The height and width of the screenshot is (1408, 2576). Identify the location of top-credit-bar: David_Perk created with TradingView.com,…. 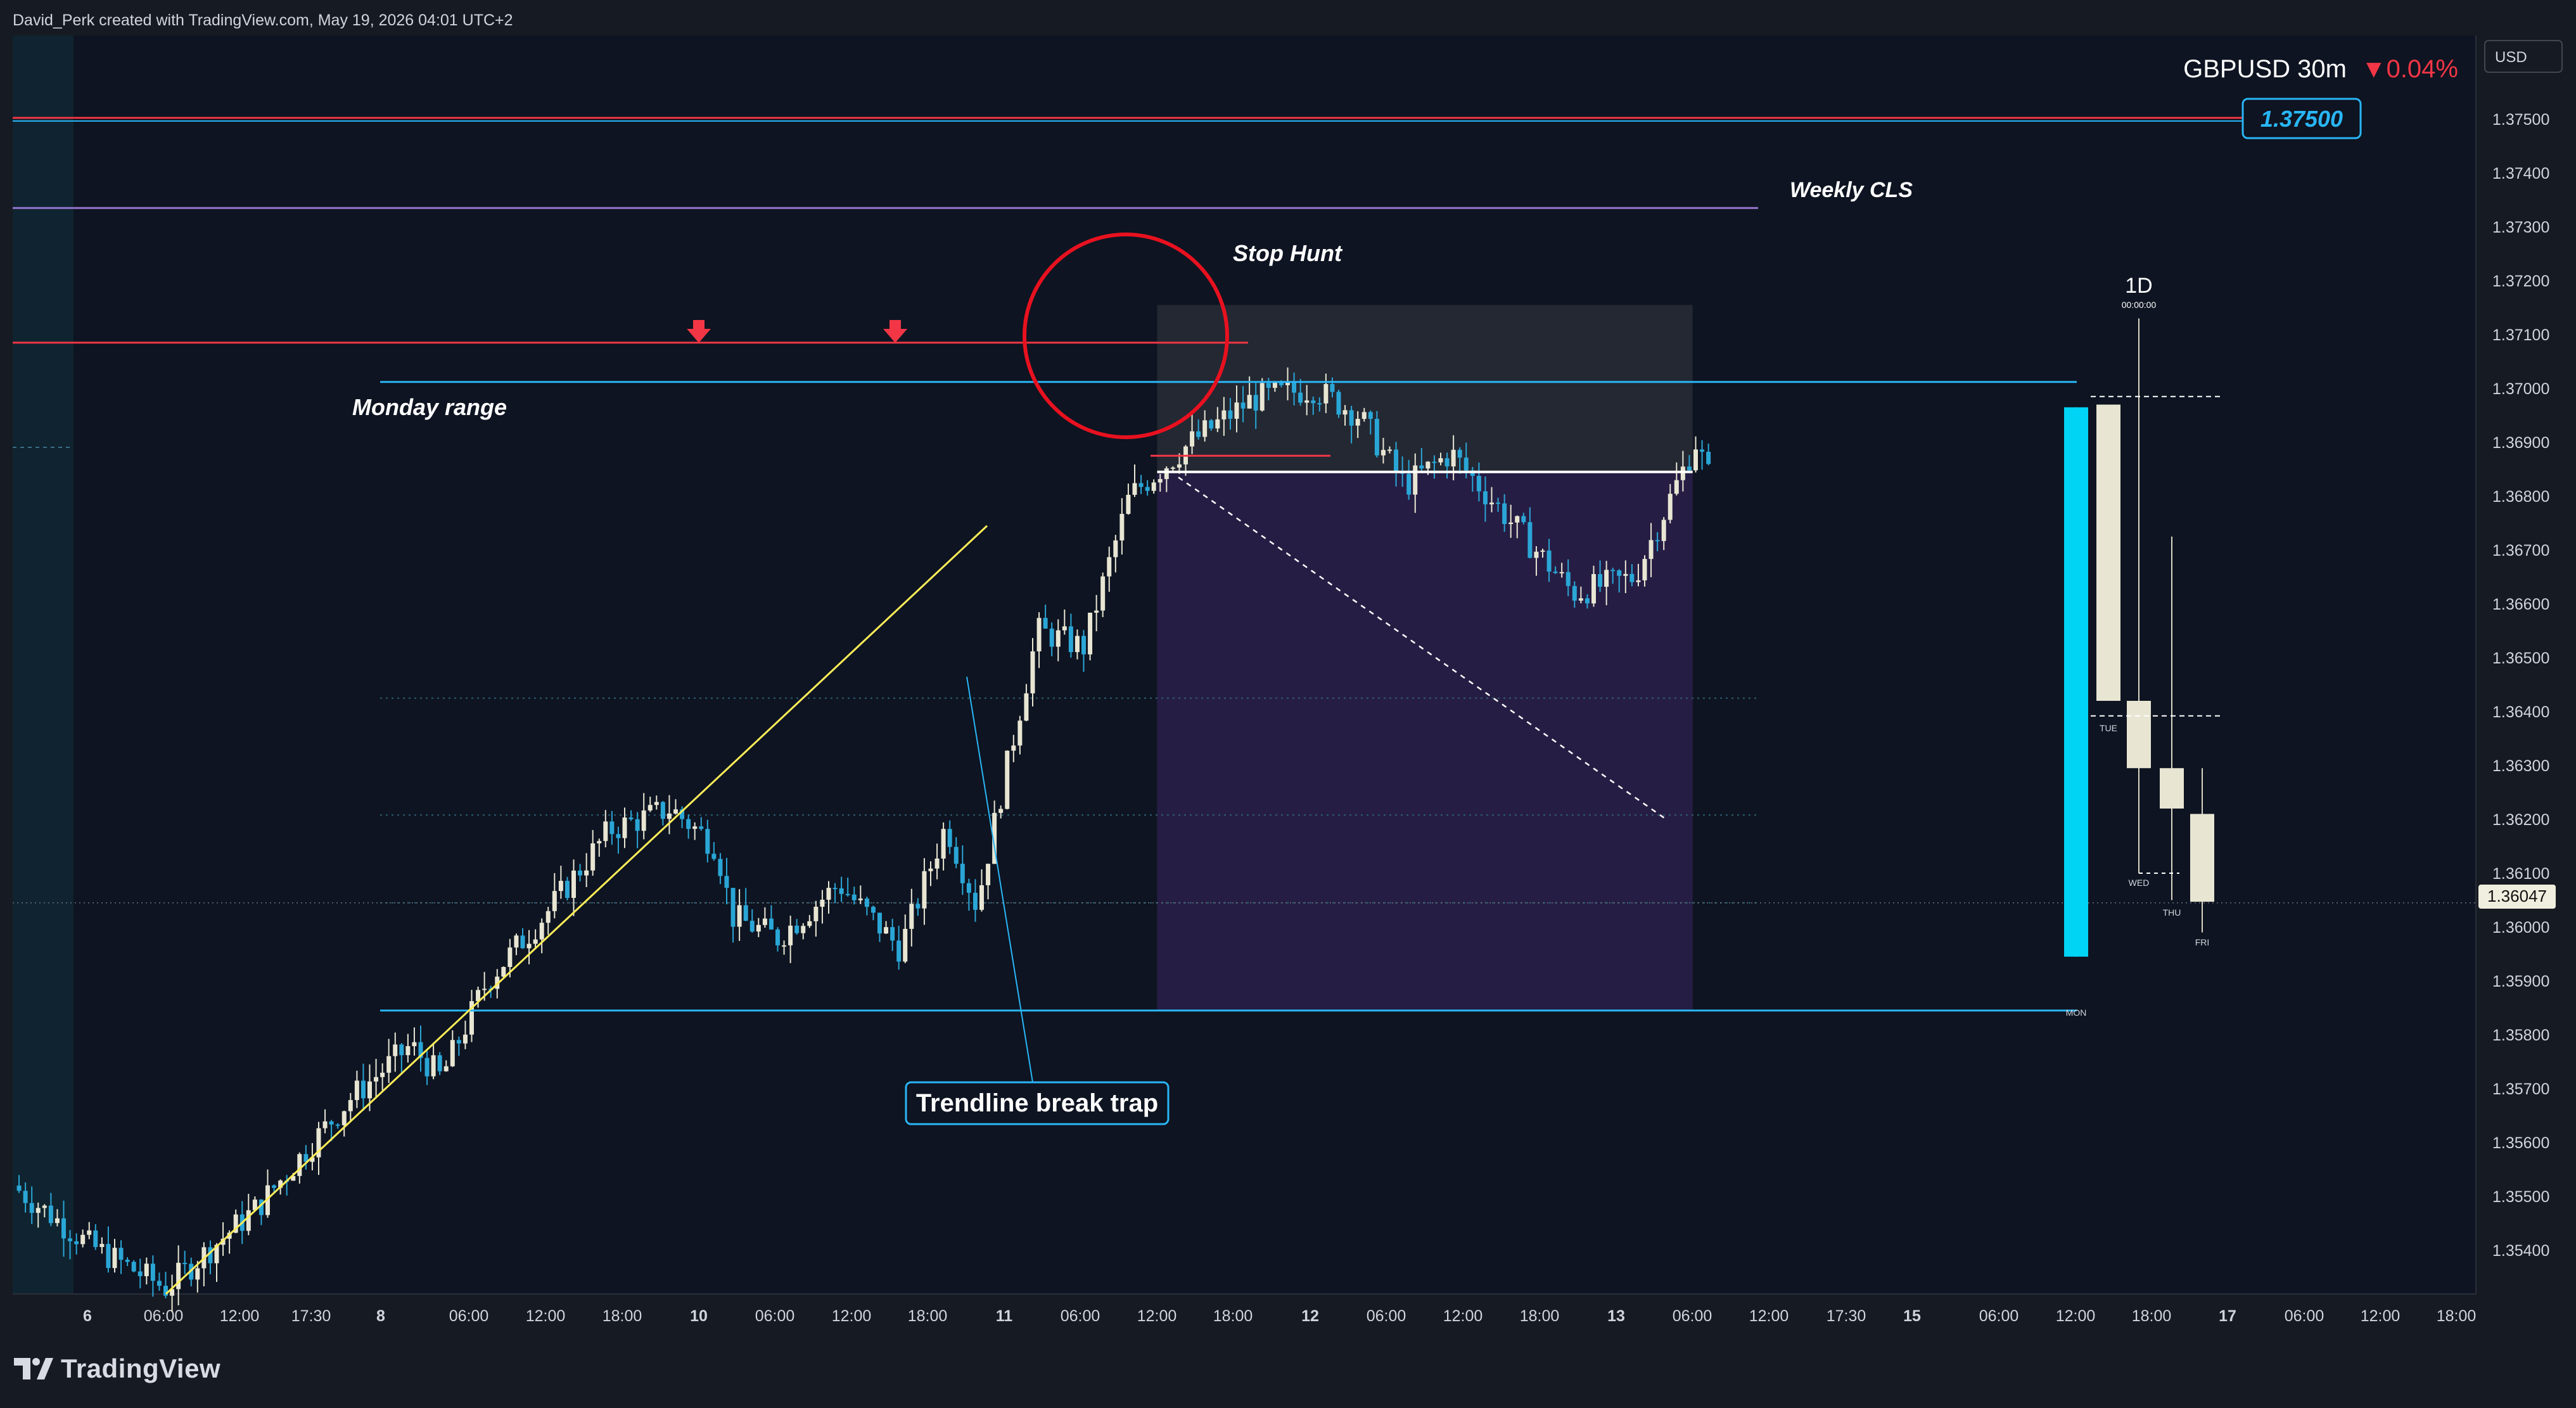
(1288, 17).